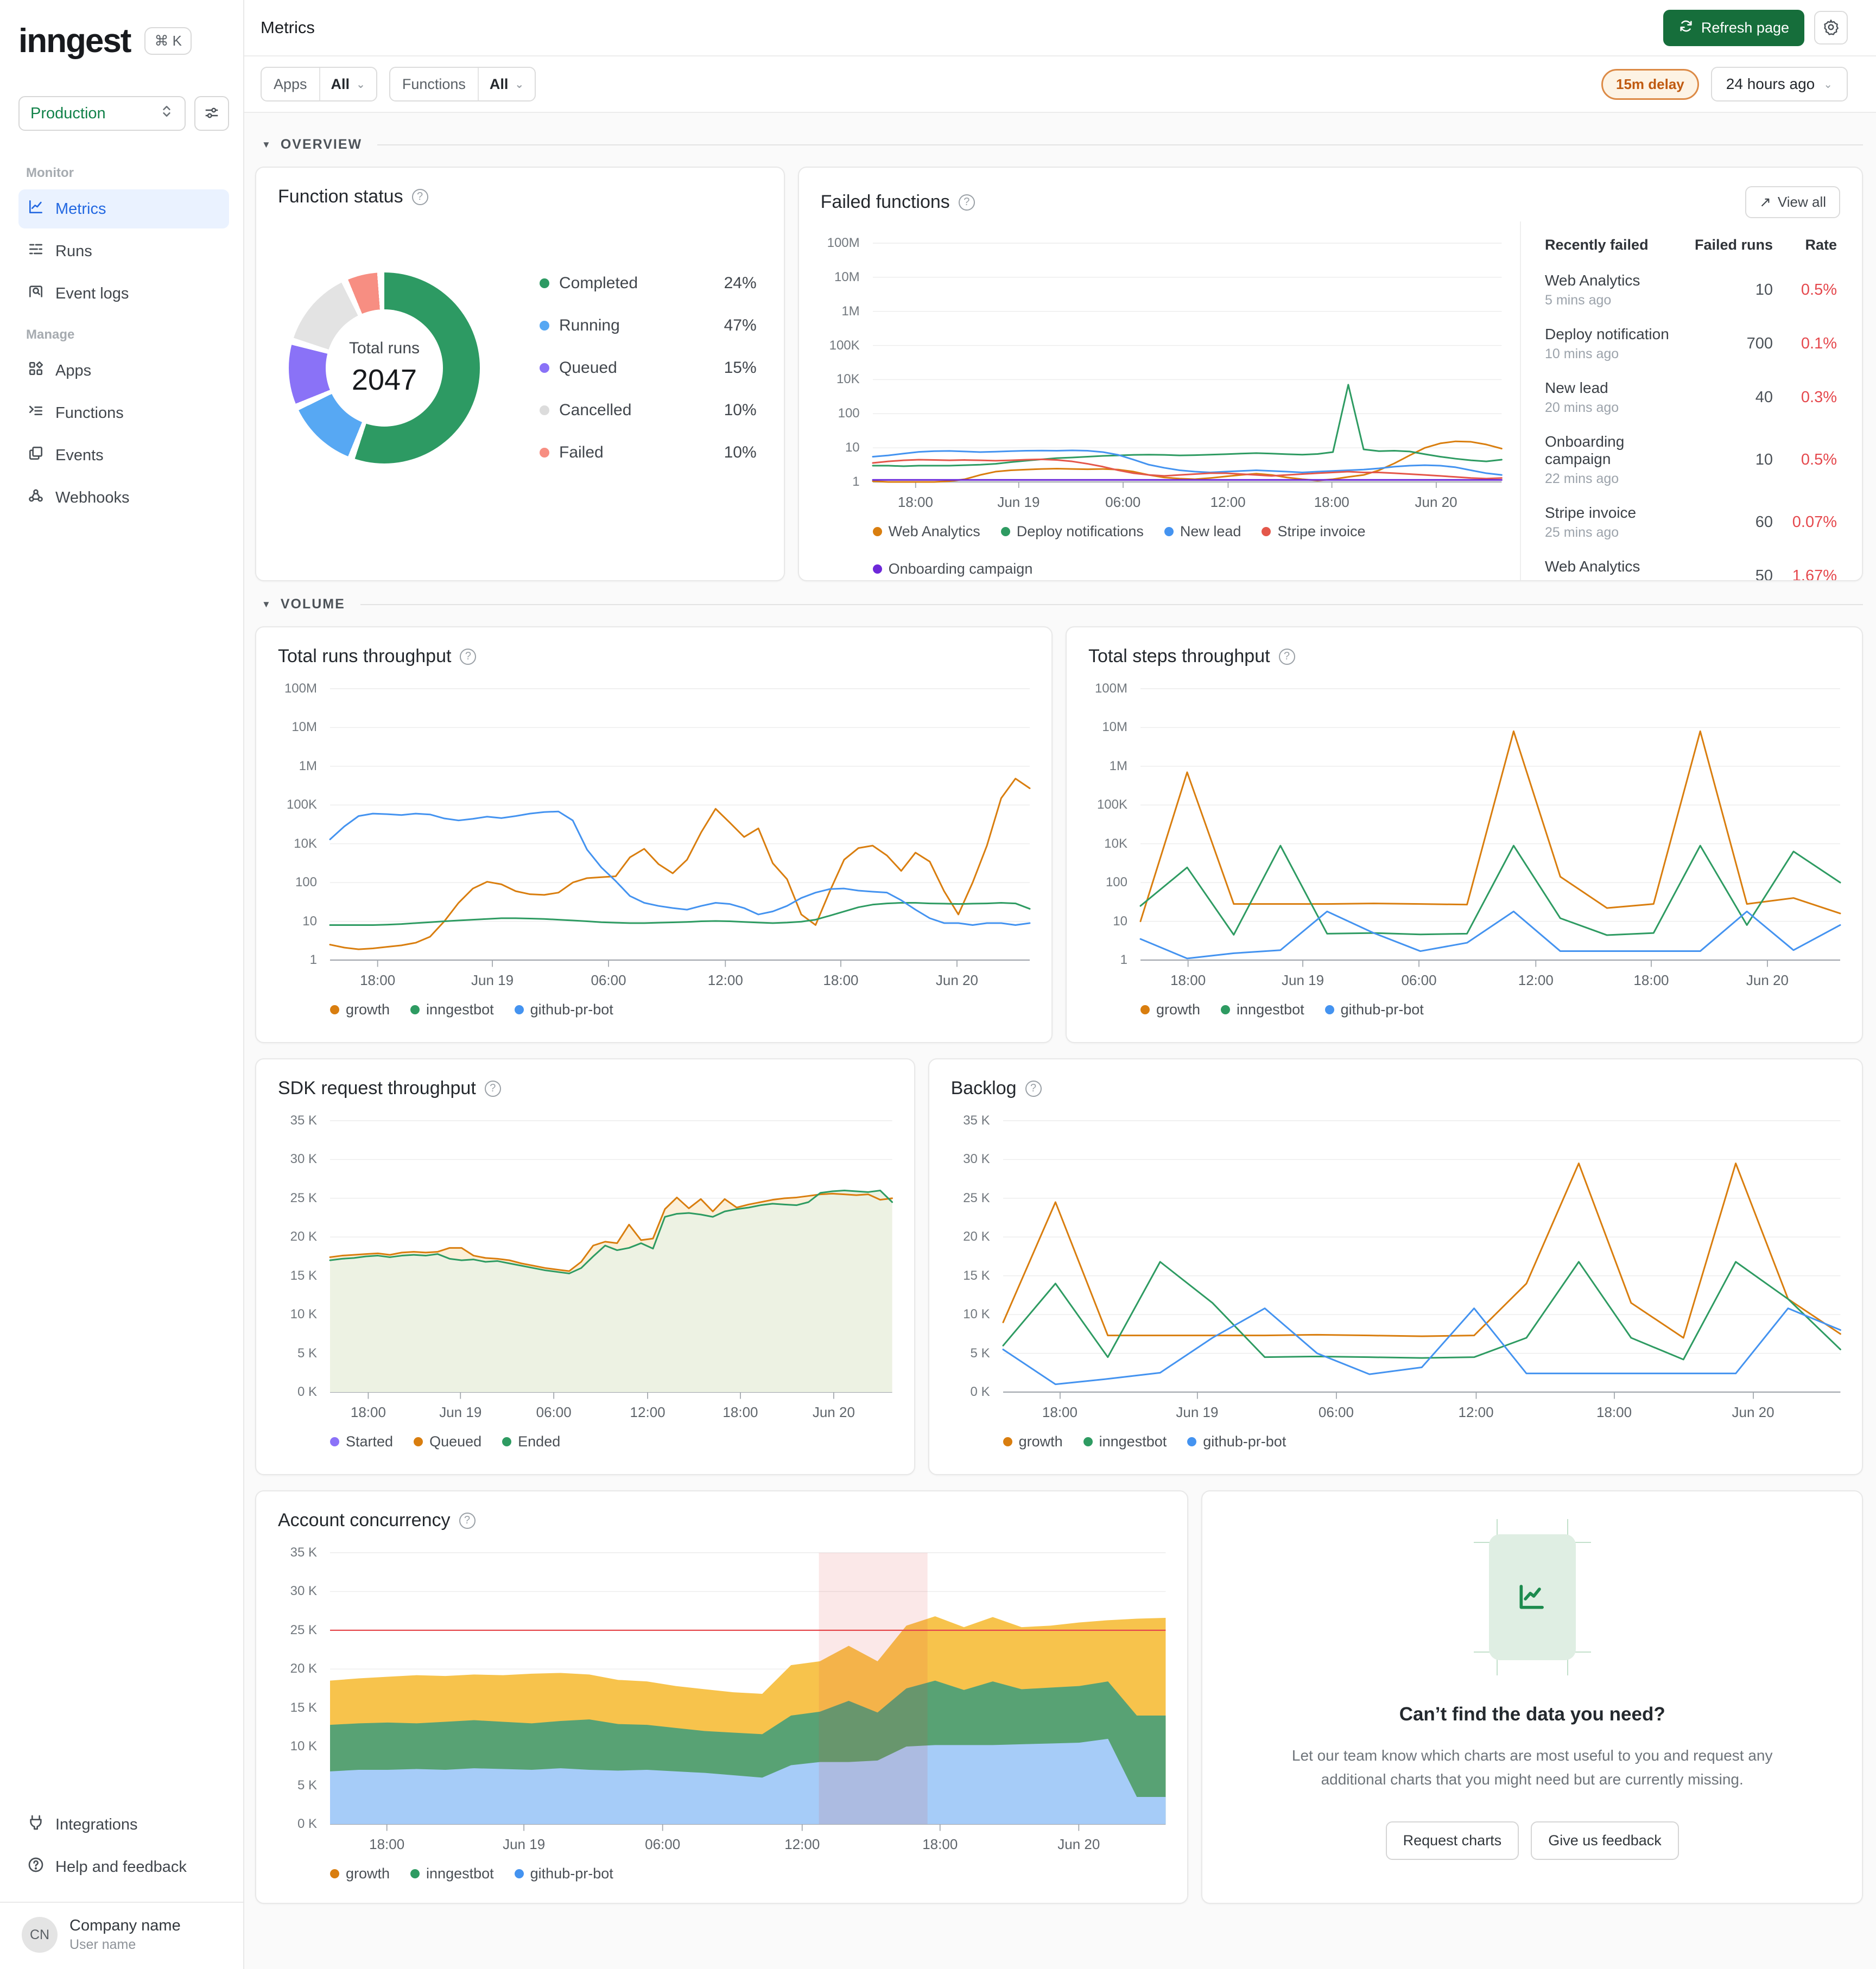  Describe the element at coordinates (1111, 604) in the screenshot. I see `divider` at that location.